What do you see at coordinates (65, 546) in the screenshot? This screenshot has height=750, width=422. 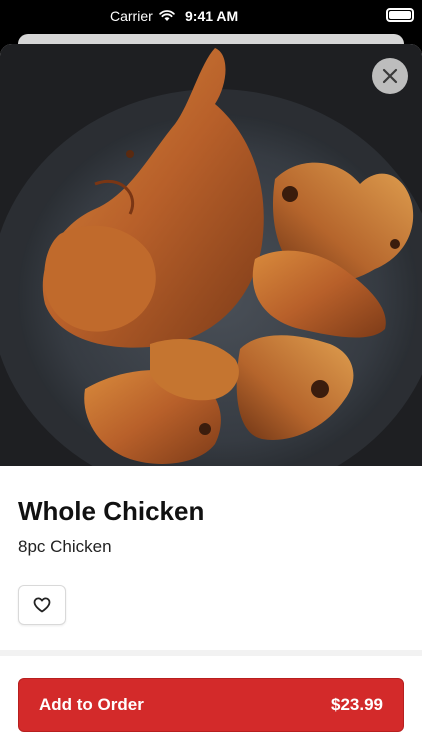 I see `item-description: 8pc Chicken` at bounding box center [65, 546].